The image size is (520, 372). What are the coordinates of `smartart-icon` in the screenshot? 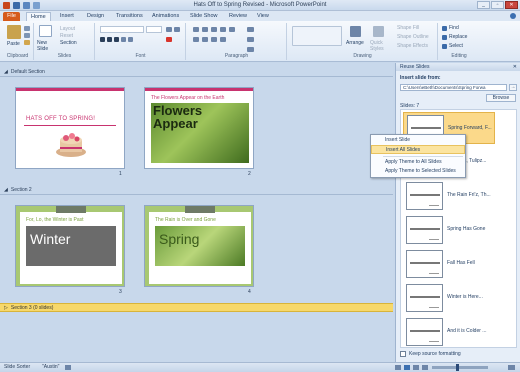 It's located at (250, 49).